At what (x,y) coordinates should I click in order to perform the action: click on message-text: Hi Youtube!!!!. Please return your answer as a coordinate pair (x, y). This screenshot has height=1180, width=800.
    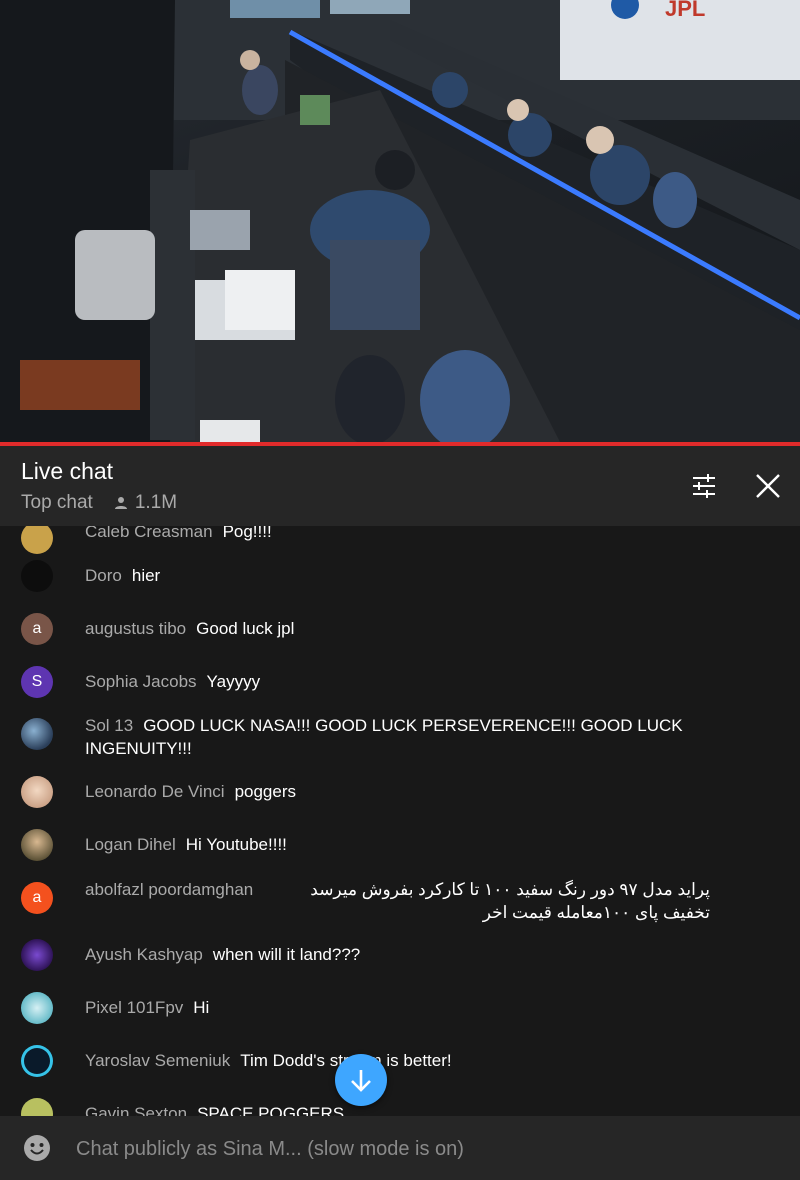
    Looking at the image, I should click on (236, 844).